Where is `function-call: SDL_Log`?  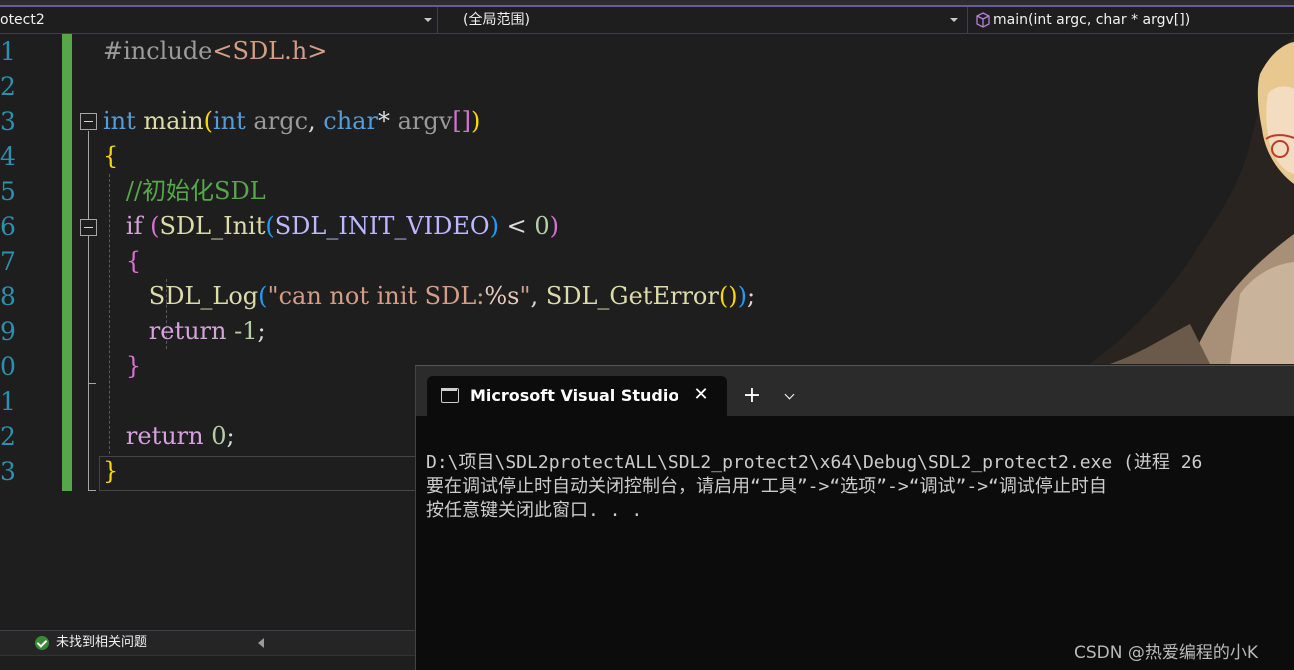
function-call: SDL_Log is located at coordinates (203, 296).